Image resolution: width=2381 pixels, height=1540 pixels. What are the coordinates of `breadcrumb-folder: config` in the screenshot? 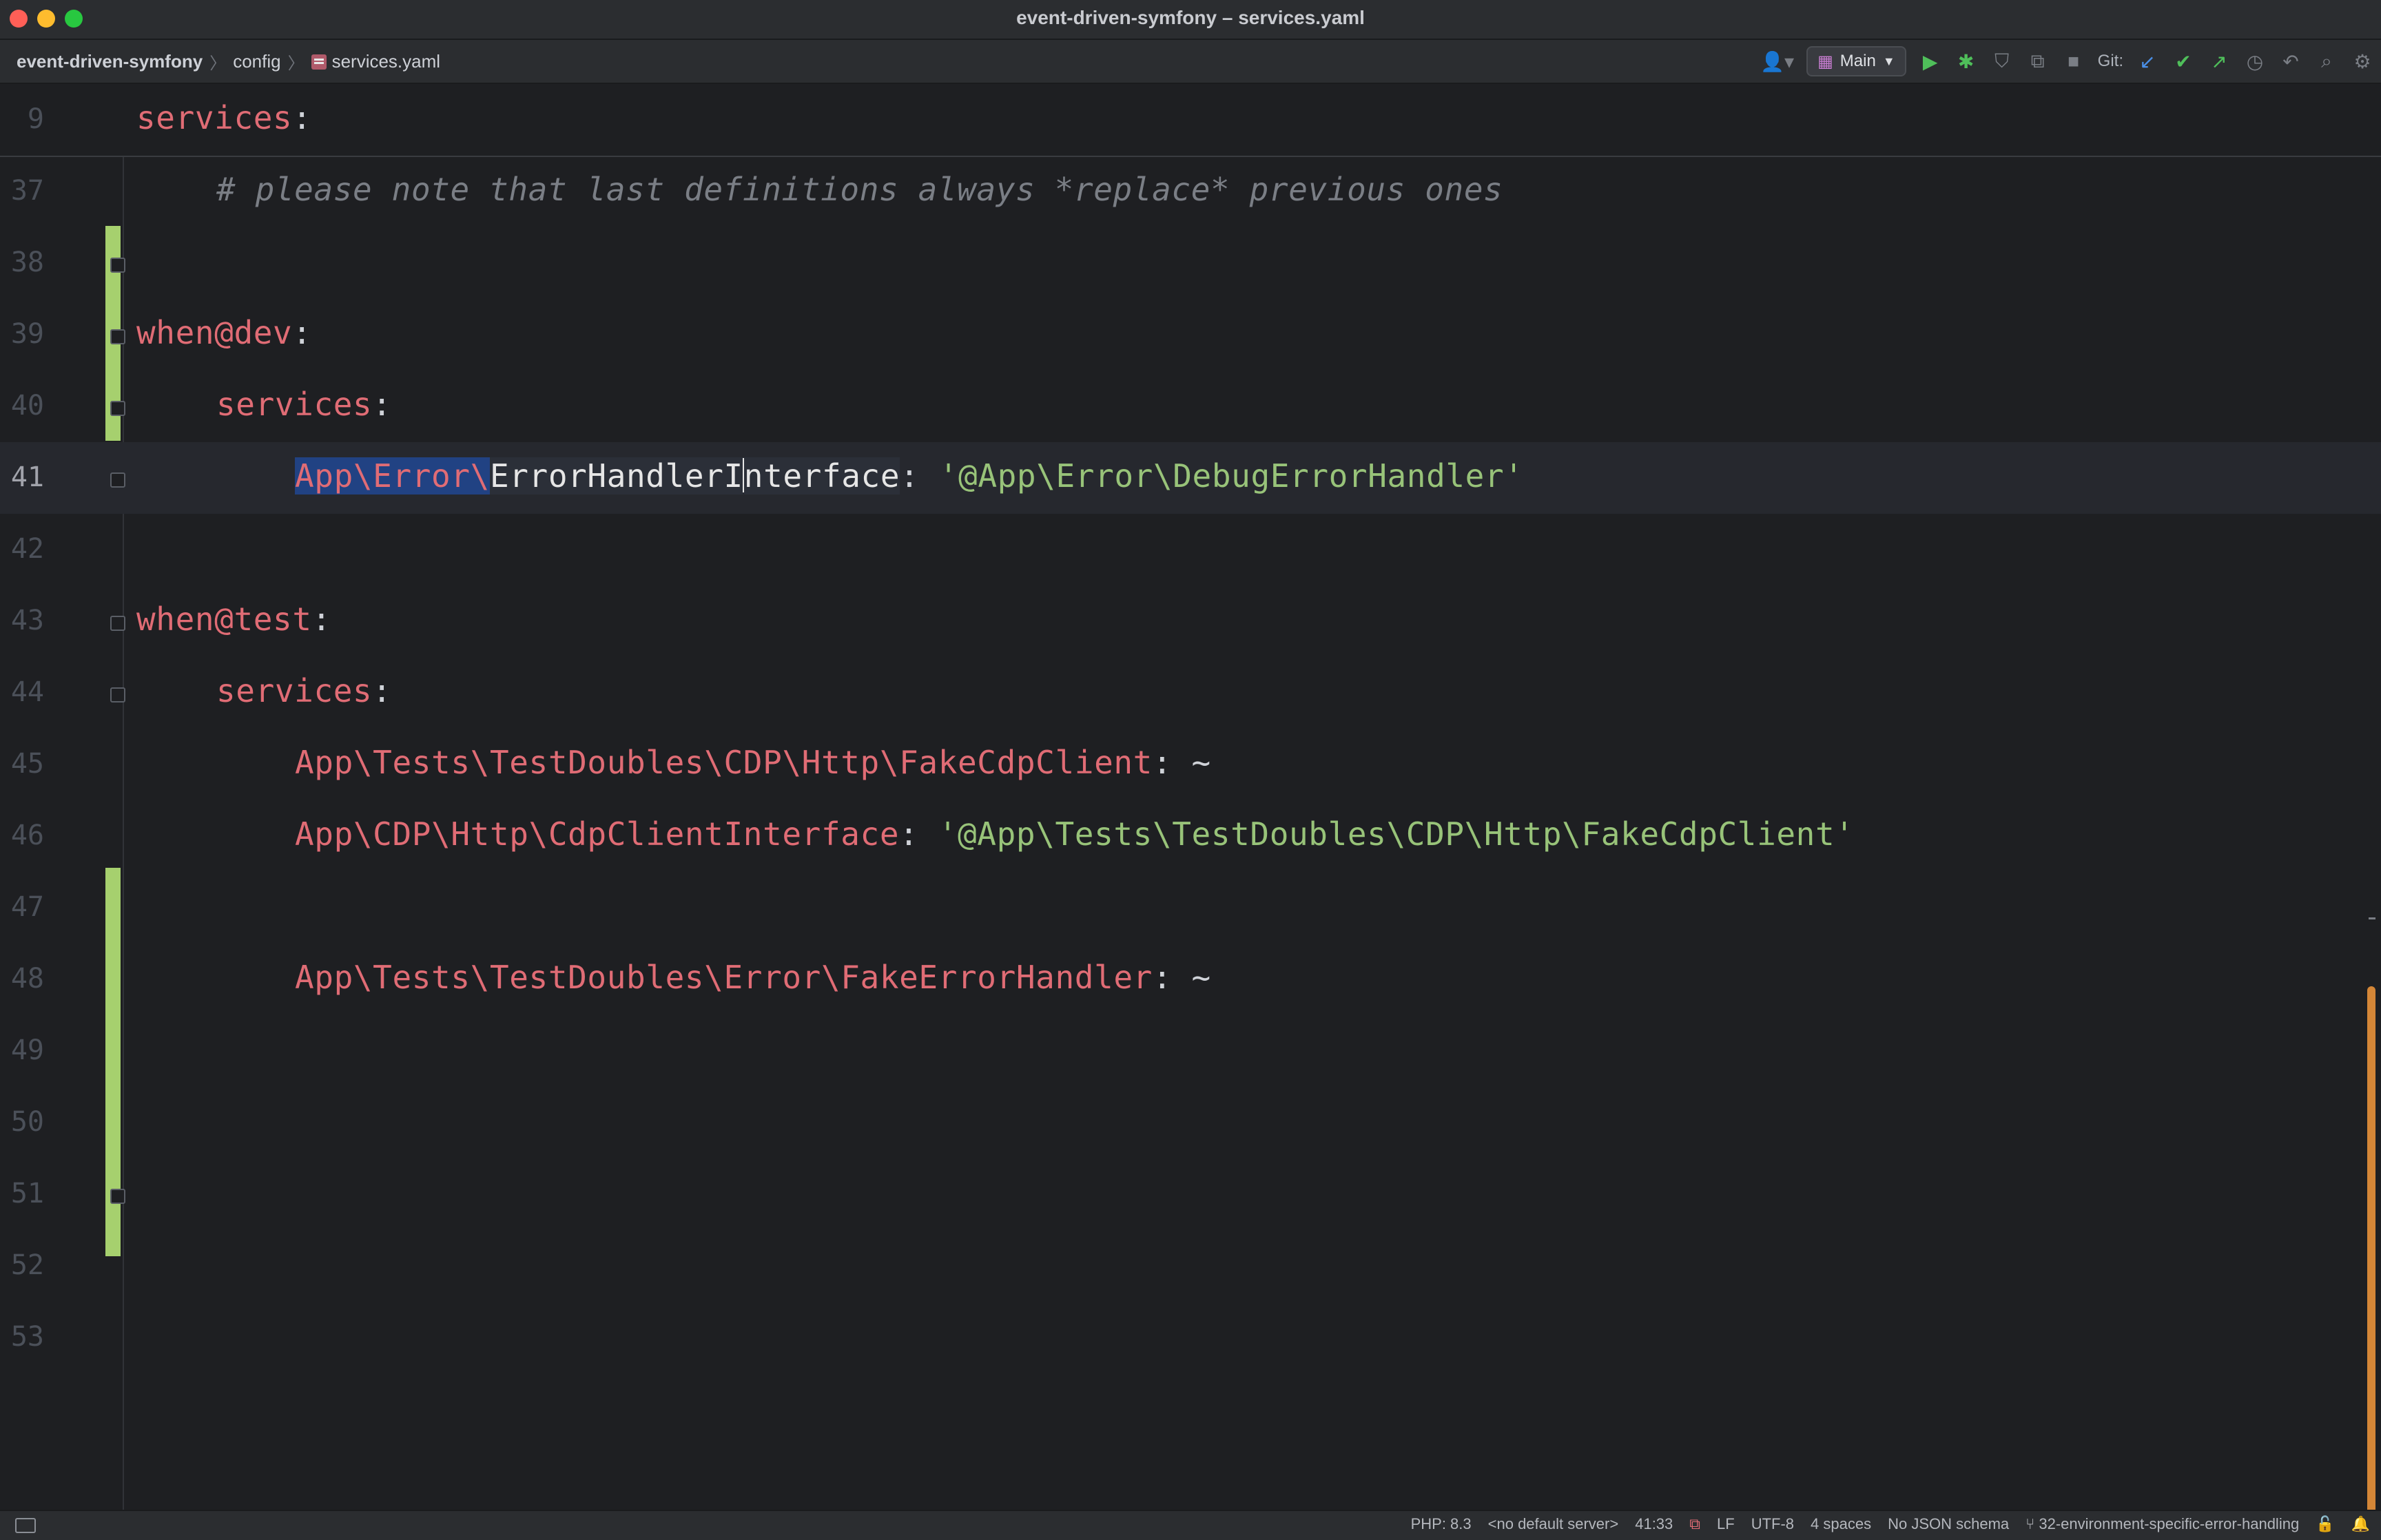 It's located at (256, 61).